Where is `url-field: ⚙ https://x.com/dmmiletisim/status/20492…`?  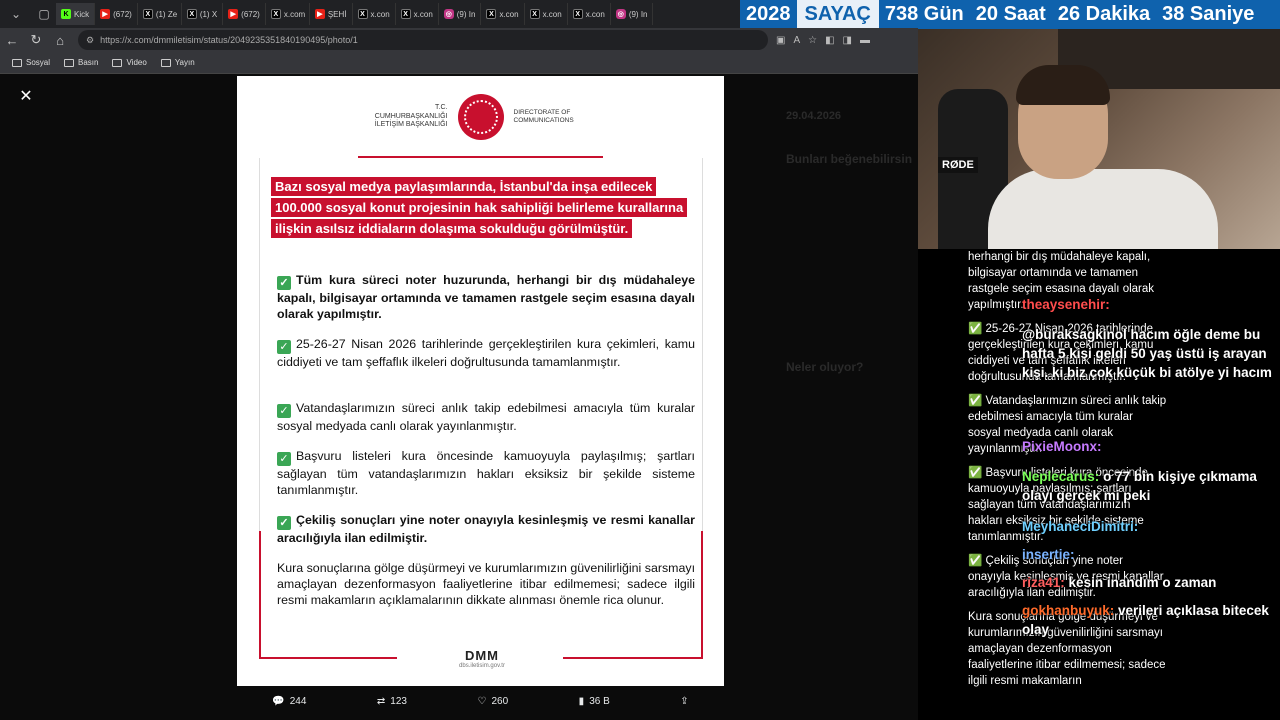 url-field: ⚙ https://x.com/dmmiletisim/status/20492… is located at coordinates (423, 40).